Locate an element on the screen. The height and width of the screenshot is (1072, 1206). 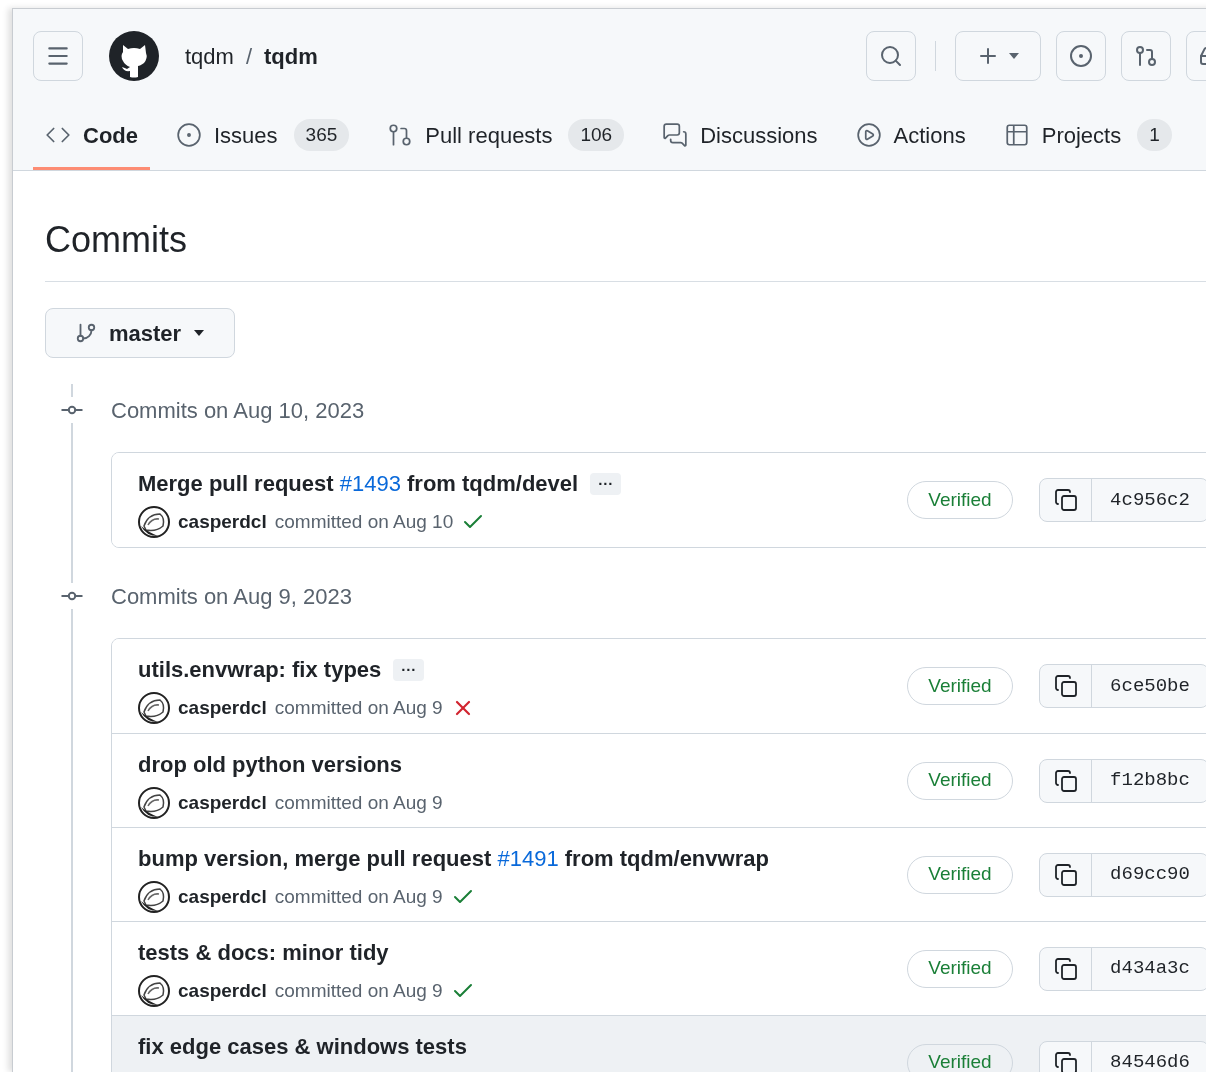
branch-icon is located at coordinates (85, 333).